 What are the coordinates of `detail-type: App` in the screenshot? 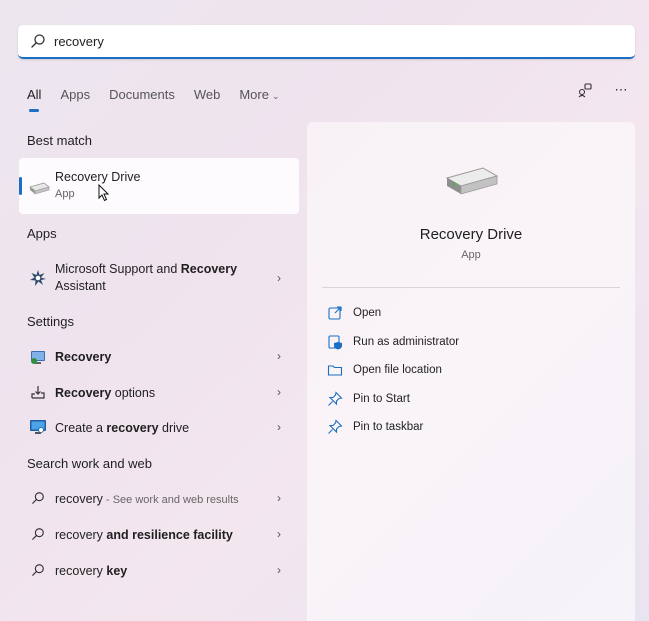 It's located at (471, 255).